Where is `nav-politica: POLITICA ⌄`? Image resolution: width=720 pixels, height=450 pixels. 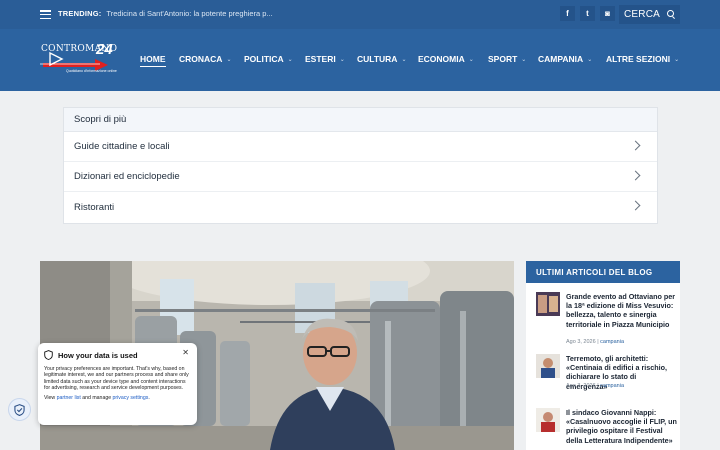
nav-politica: POLITICA ⌄ is located at coordinates (268, 59).